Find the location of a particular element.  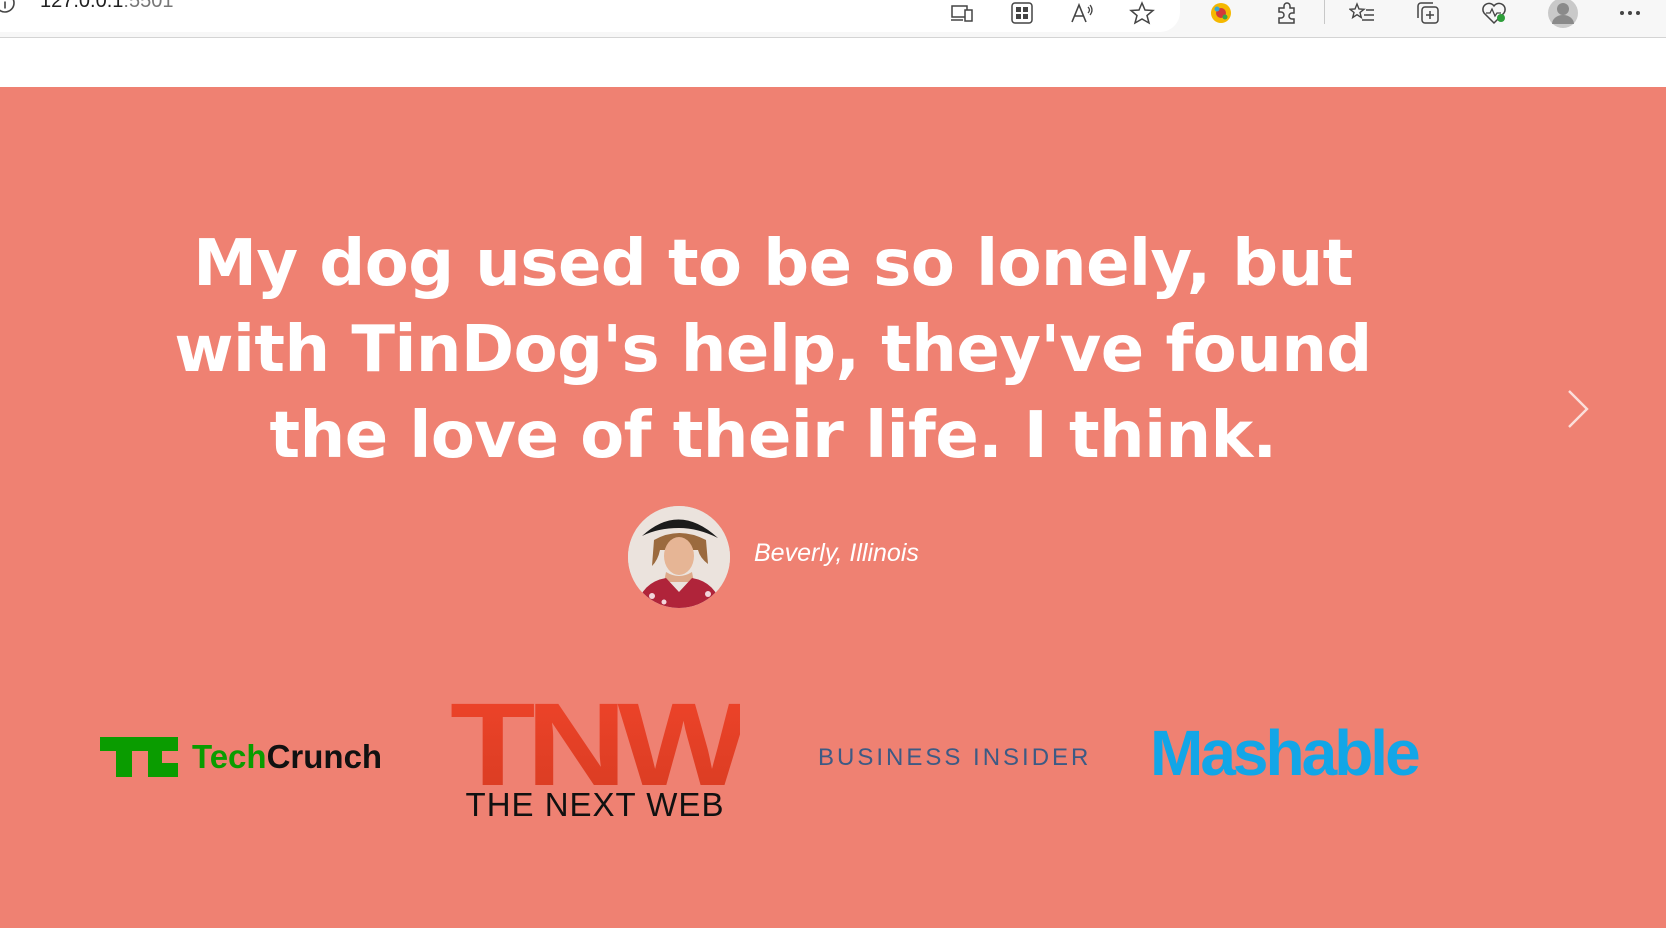

extensions-puzzle-icon is located at coordinates (1287, 13).